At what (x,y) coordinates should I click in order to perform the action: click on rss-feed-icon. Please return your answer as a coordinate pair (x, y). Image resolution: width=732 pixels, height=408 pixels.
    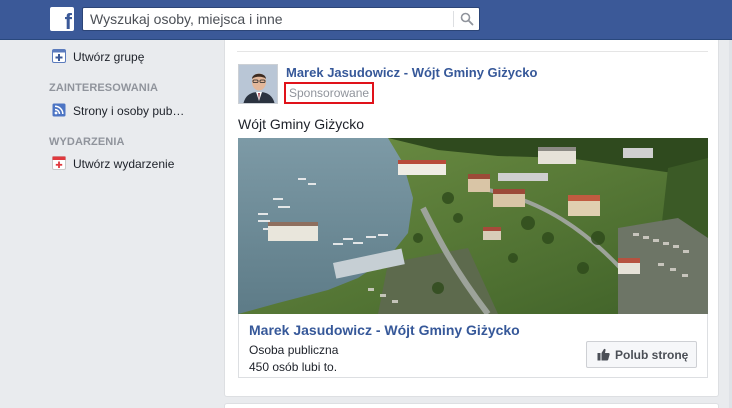
    Looking at the image, I should click on (59, 110).